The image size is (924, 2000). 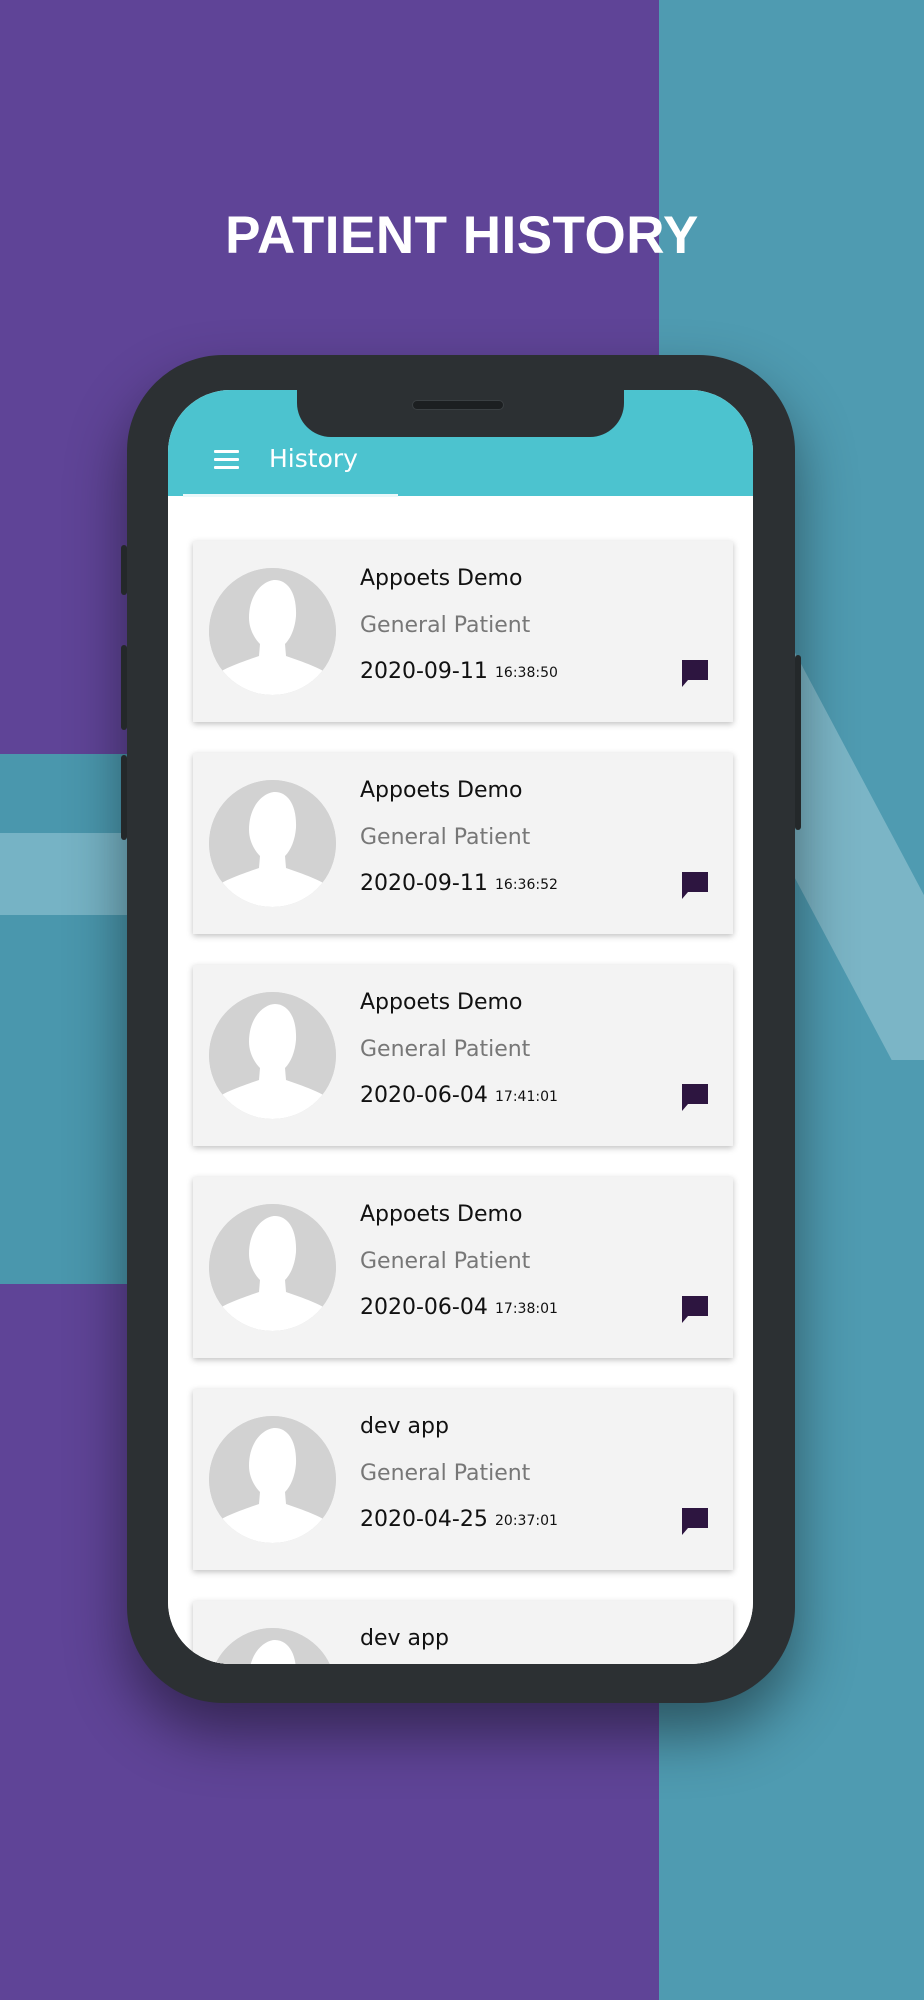 What do you see at coordinates (526, 1309) in the screenshot?
I see `visit-time: 17:38:01` at bounding box center [526, 1309].